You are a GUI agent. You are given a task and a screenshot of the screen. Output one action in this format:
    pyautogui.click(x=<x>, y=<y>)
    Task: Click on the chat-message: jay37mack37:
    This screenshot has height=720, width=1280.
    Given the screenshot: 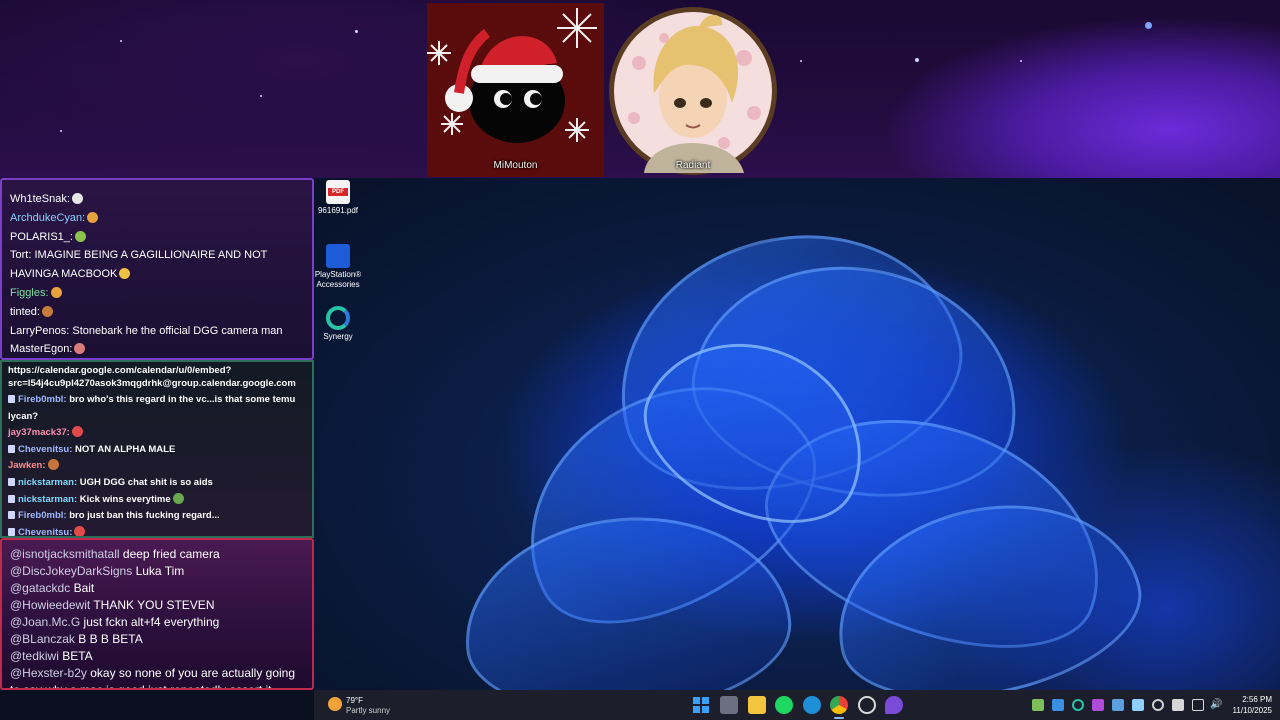 What is the action you would take?
    pyautogui.click(x=157, y=433)
    